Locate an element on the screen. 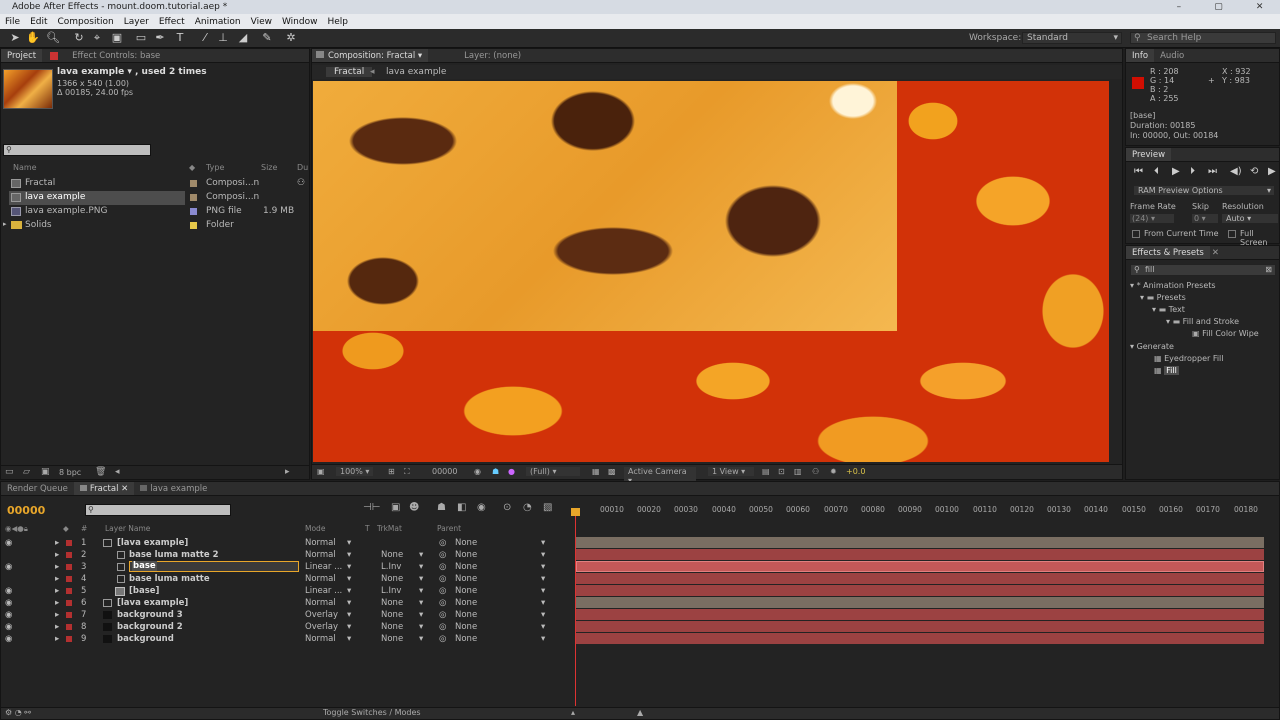  frame-rate-select: (24) ▾ is located at coordinates (1152, 218).